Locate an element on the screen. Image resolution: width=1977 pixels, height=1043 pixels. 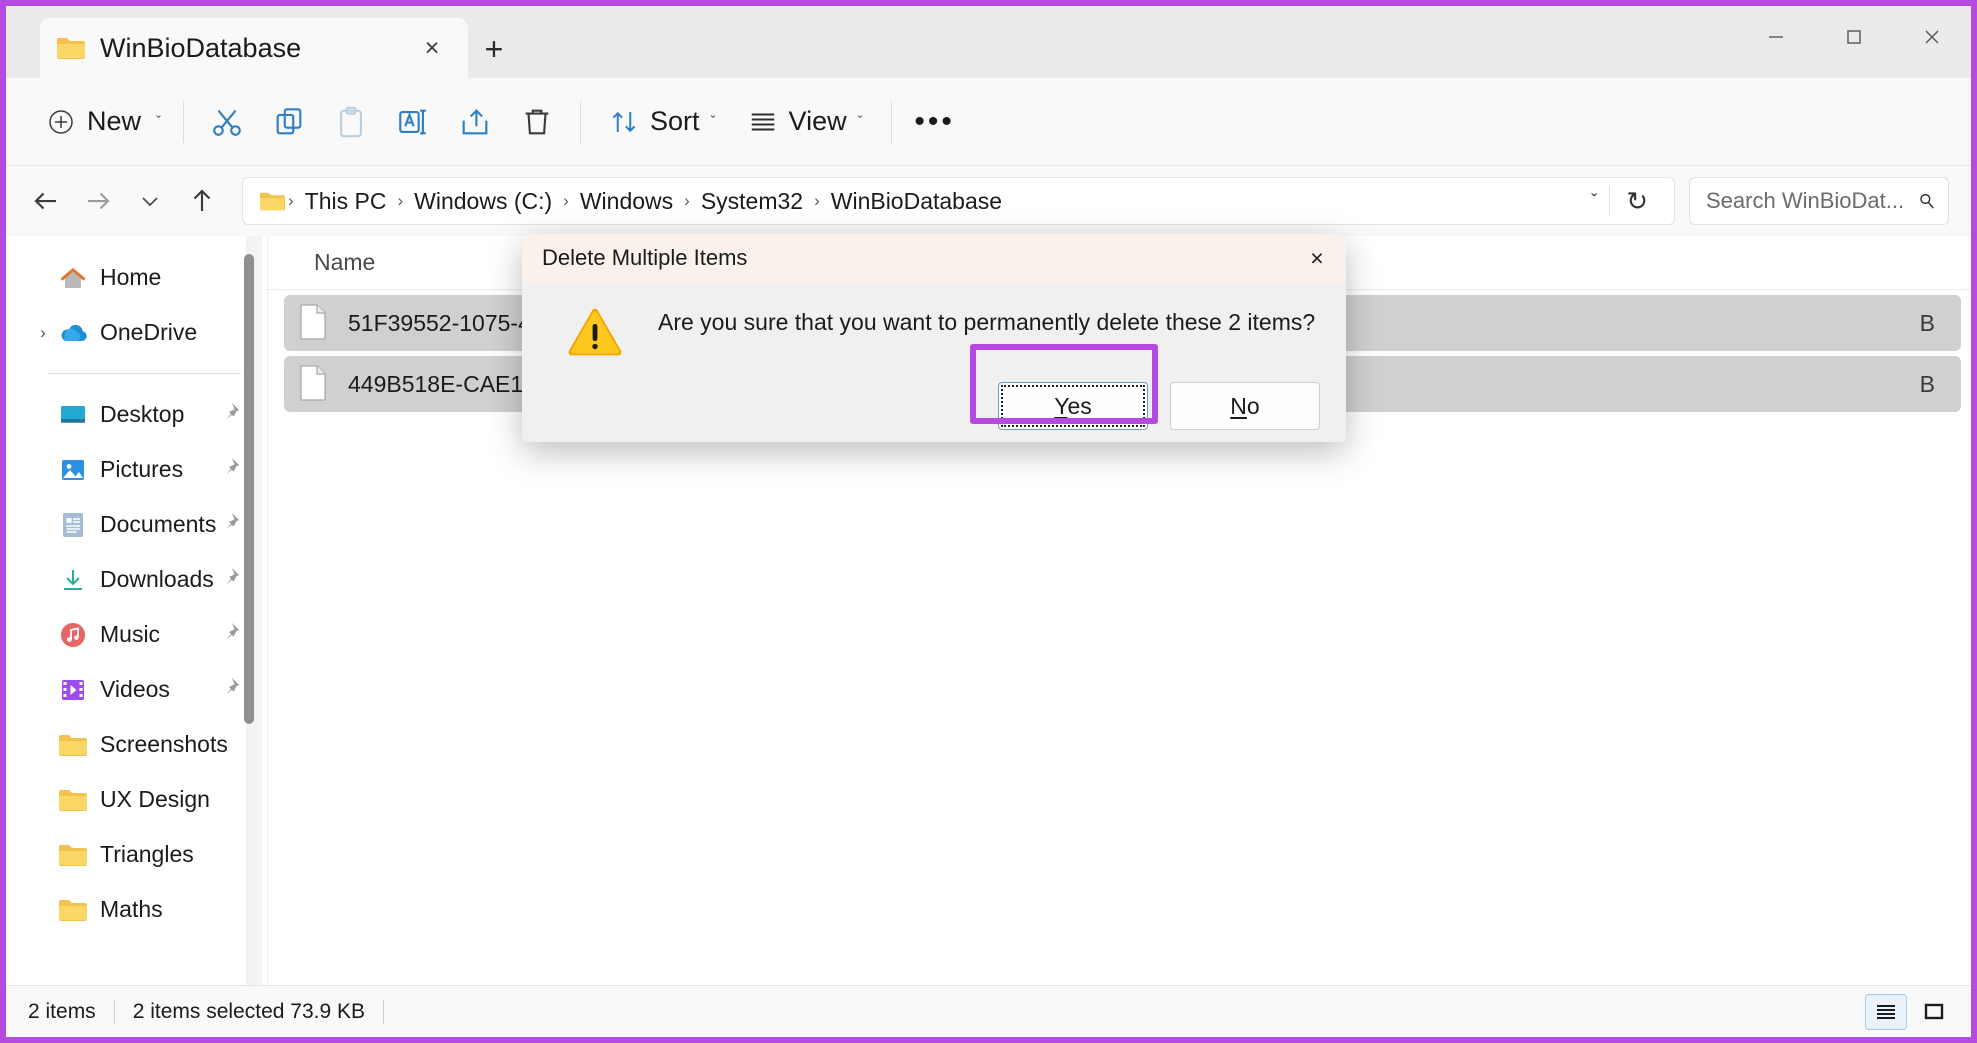
accel-letter: N is located at coordinates (1238, 405).